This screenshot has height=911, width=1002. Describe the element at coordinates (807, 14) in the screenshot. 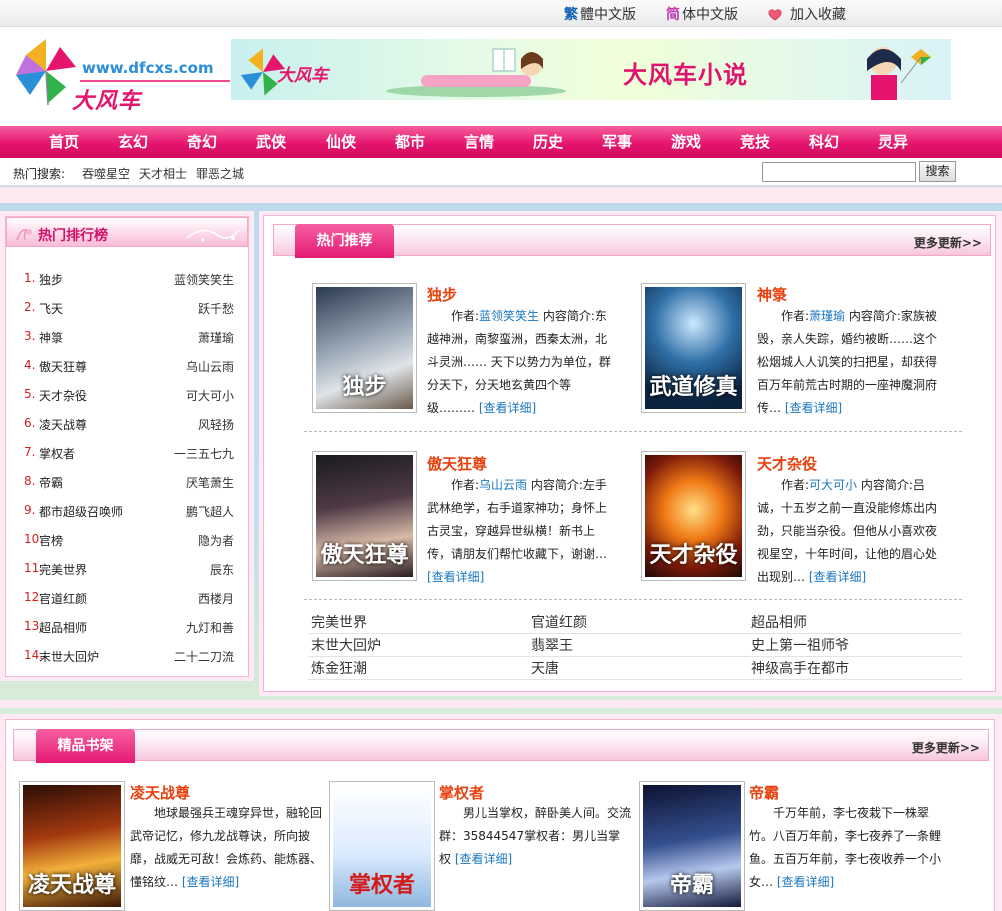

I see `add-favorite-link: 加入收藏` at that location.